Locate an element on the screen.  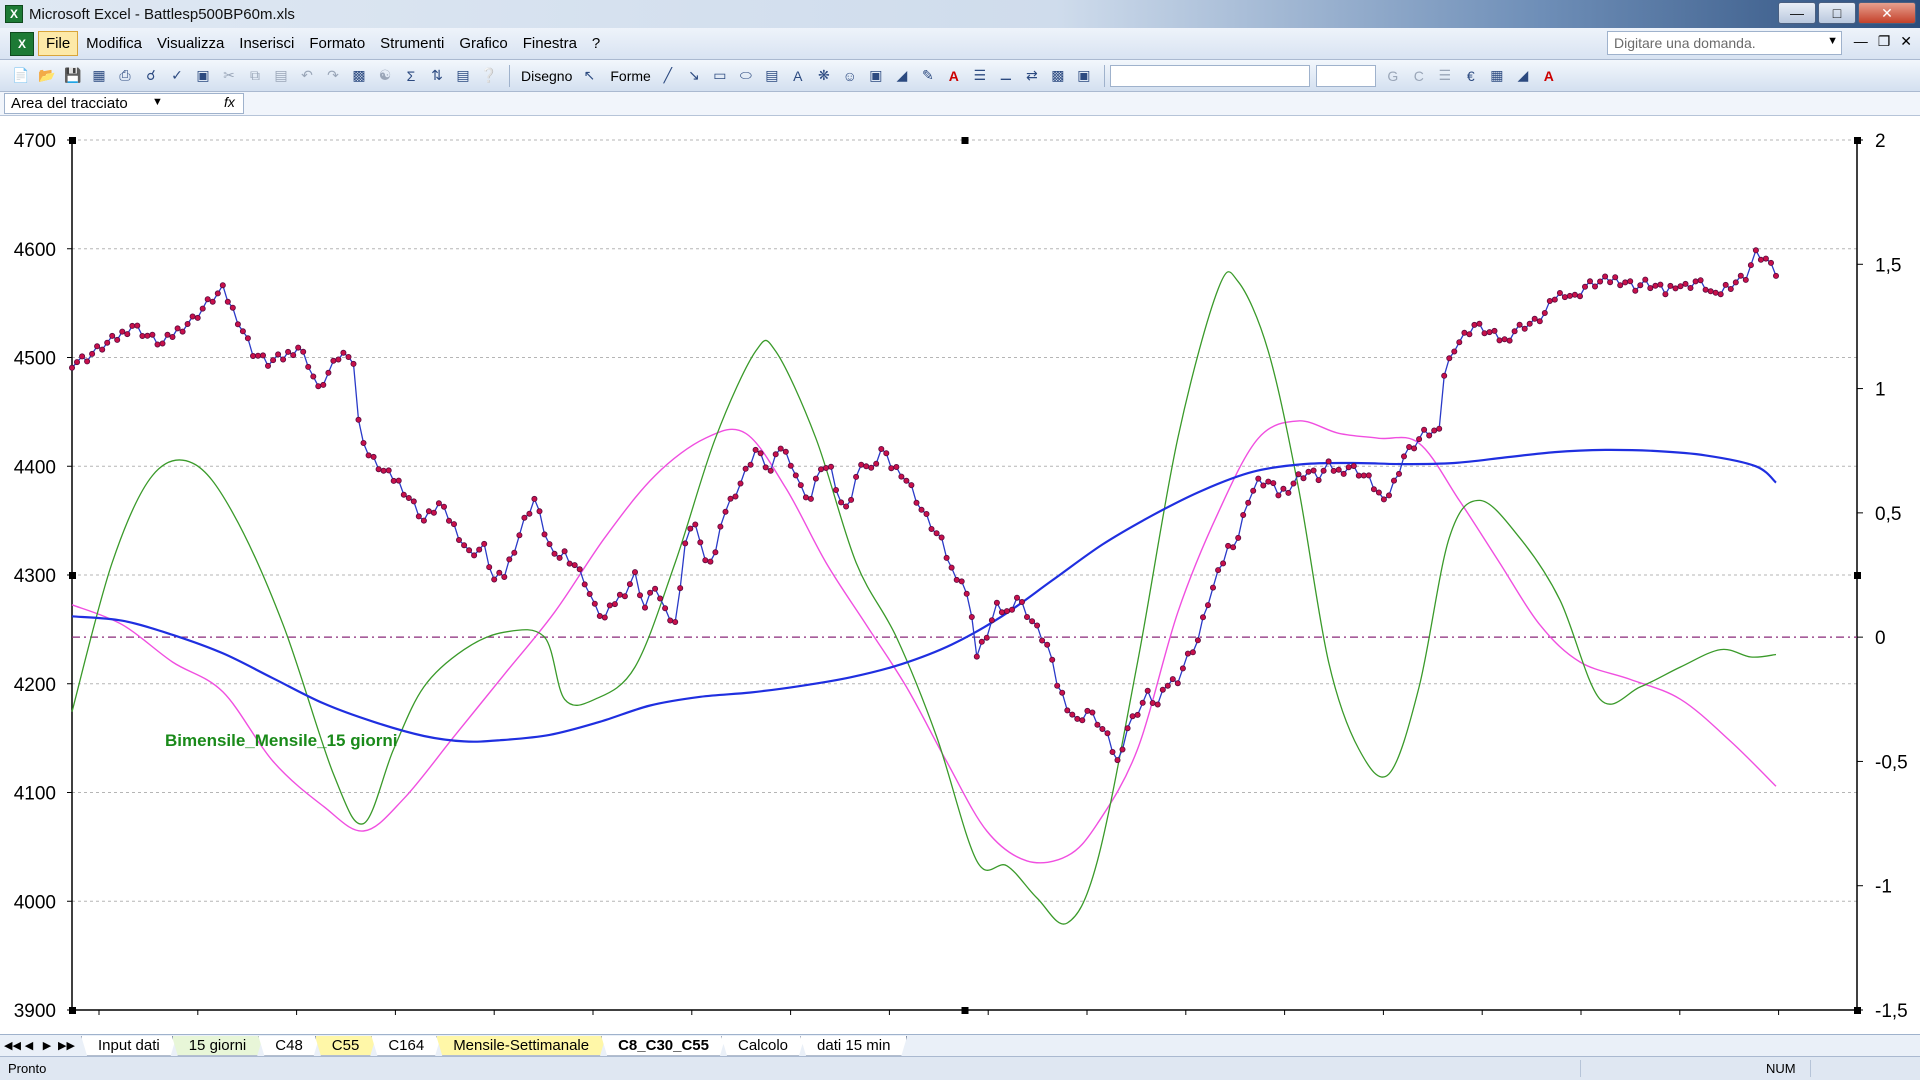
save-icon: 💾 is located at coordinates (73, 76).